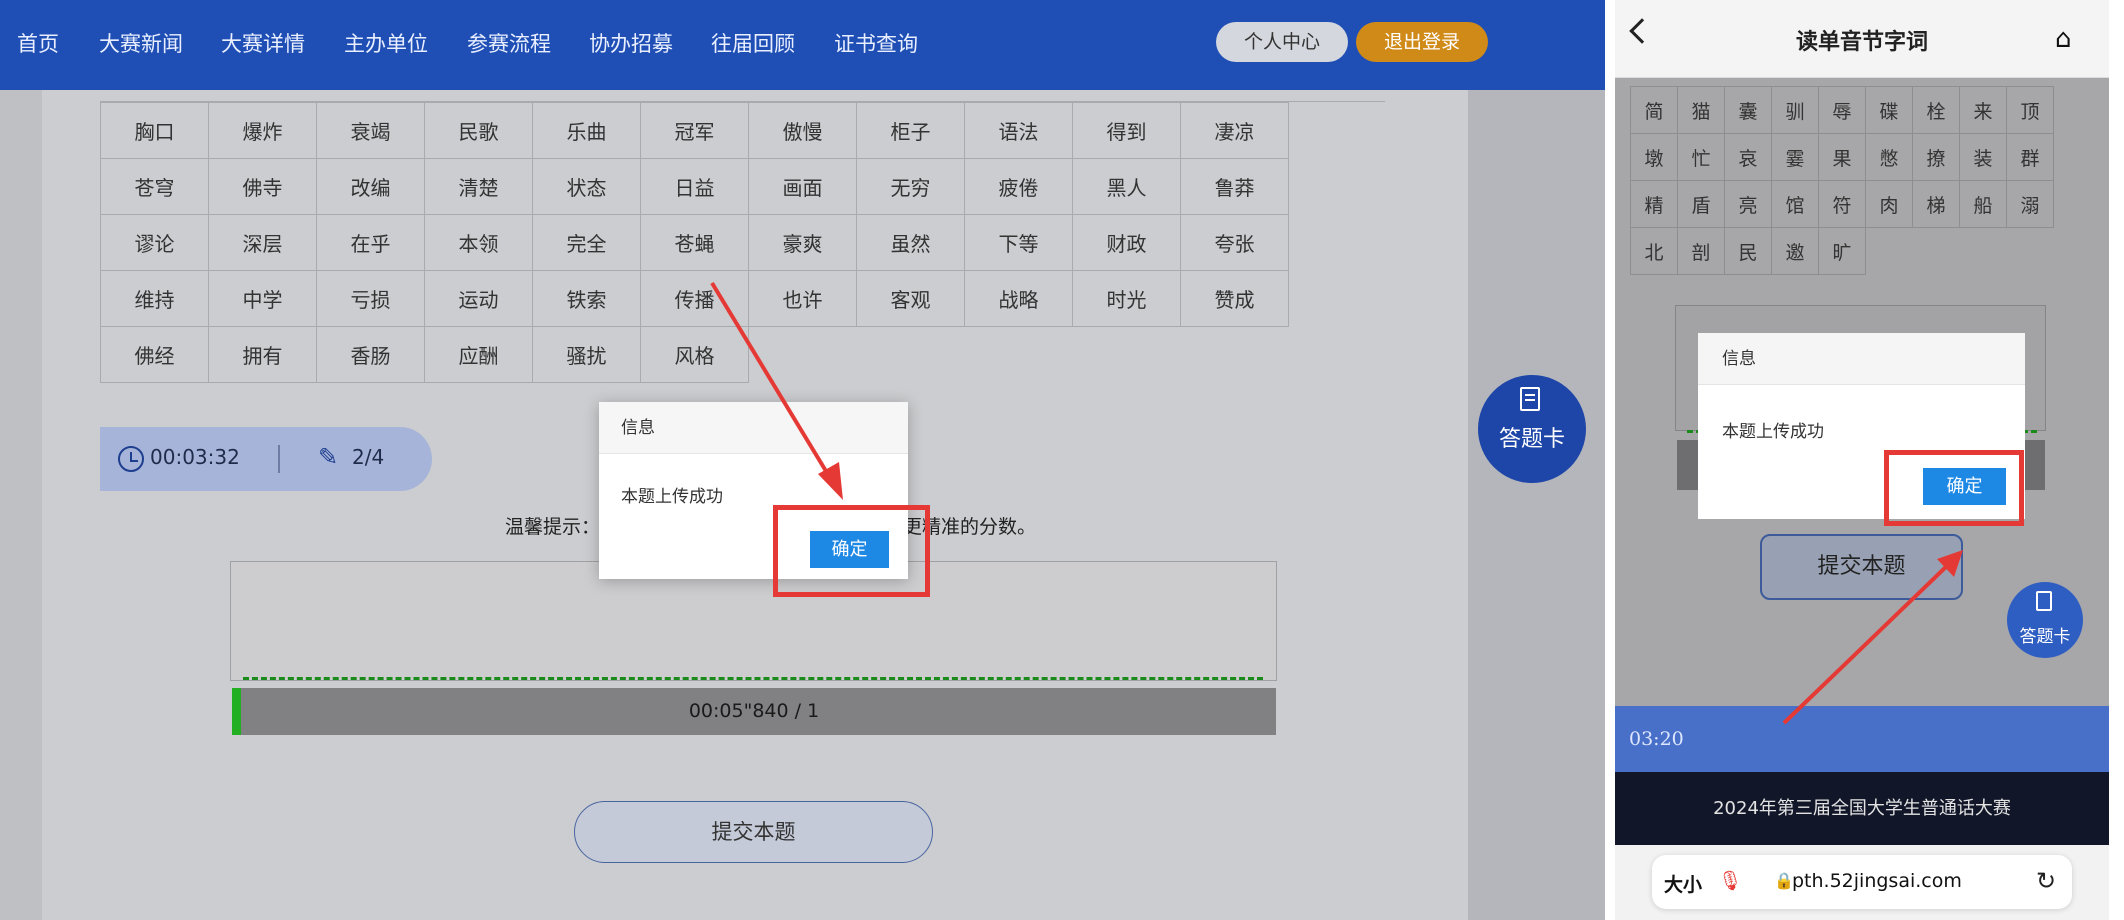 The height and width of the screenshot is (920, 2124). I want to click on word-cell: 黑人, so click(1126, 186).